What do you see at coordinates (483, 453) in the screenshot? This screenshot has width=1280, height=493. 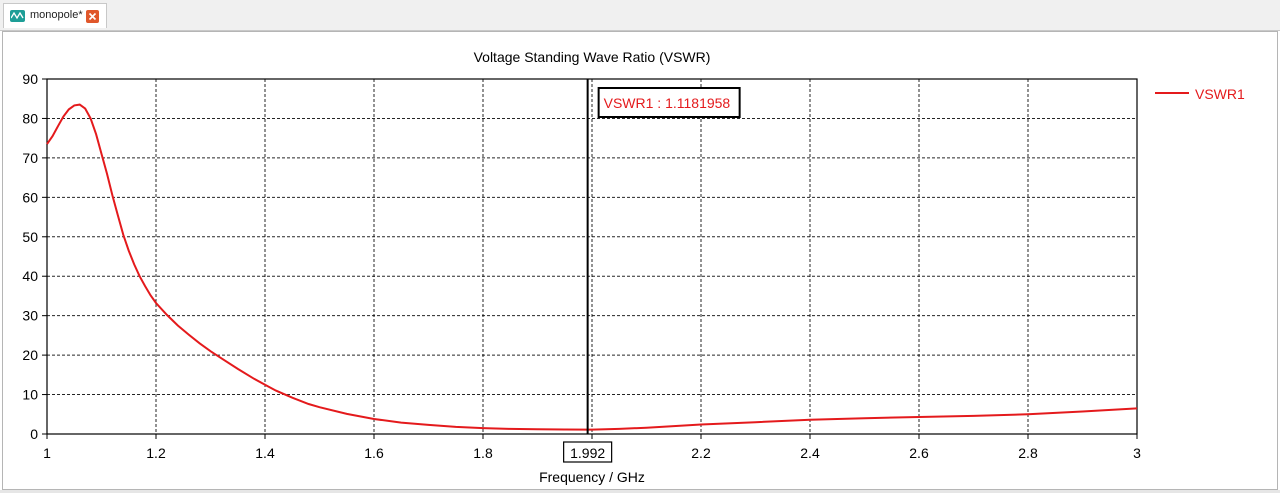 I see `x-tick-label: 1.8` at bounding box center [483, 453].